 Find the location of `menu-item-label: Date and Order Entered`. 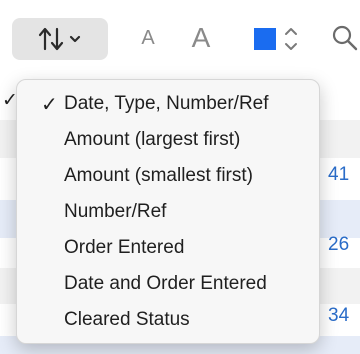

menu-item-label: Date and Order Entered is located at coordinates (165, 283).